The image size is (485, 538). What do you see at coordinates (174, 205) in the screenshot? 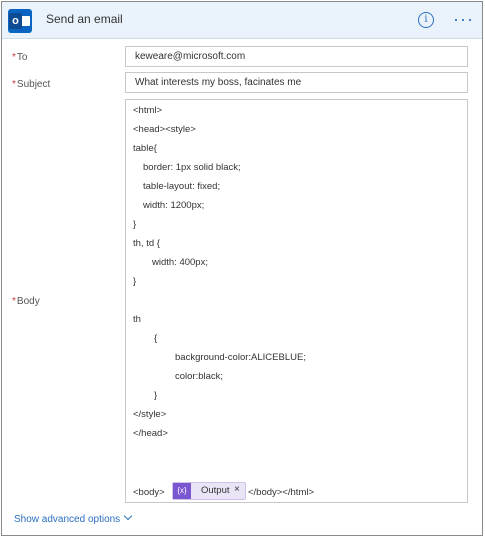
I see `code-line: width: 1200px;` at bounding box center [174, 205].